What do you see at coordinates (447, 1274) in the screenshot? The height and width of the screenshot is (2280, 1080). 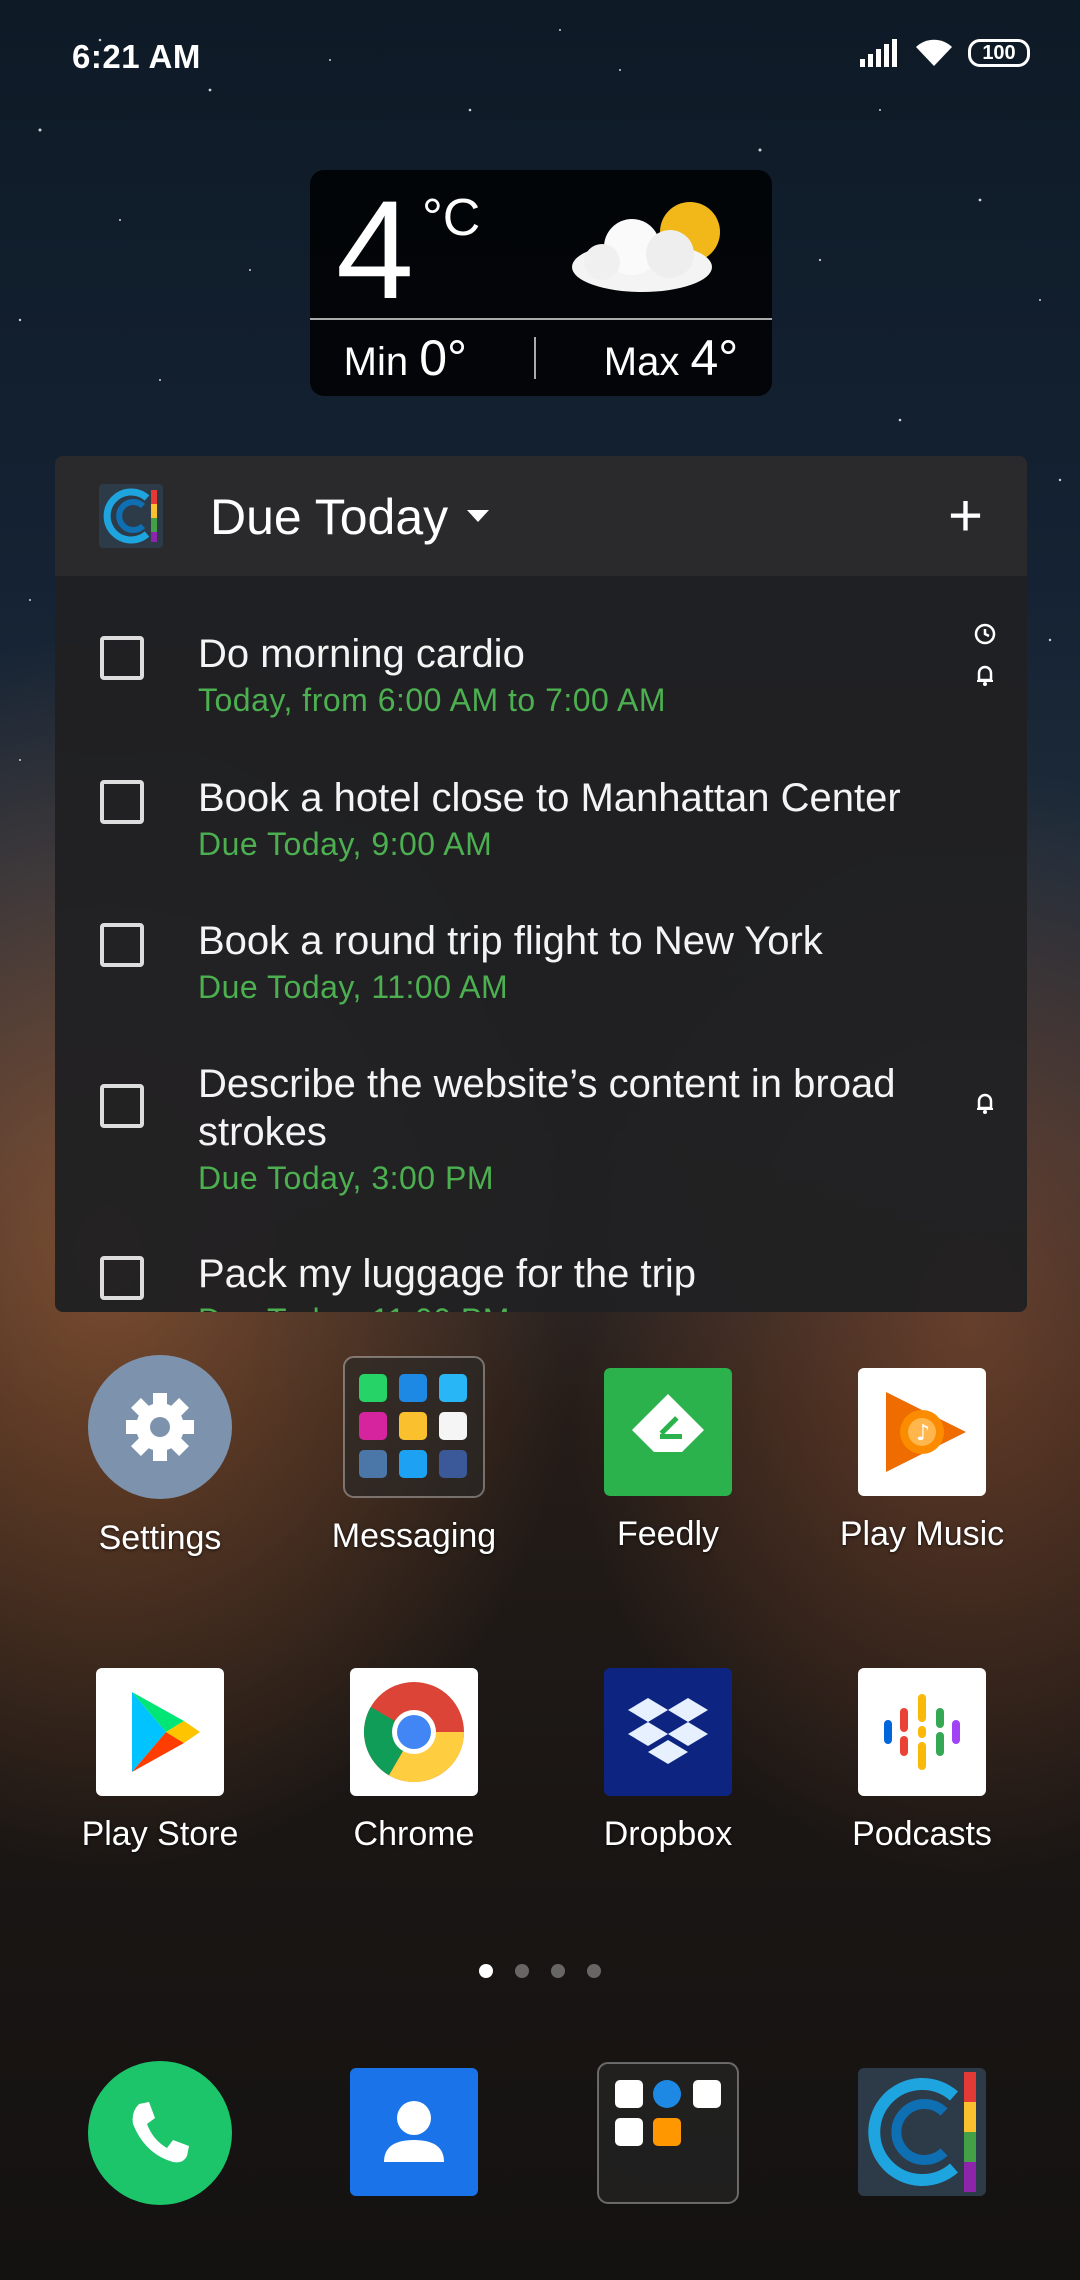 I see `task-title: Pack my luggage for the trip` at bounding box center [447, 1274].